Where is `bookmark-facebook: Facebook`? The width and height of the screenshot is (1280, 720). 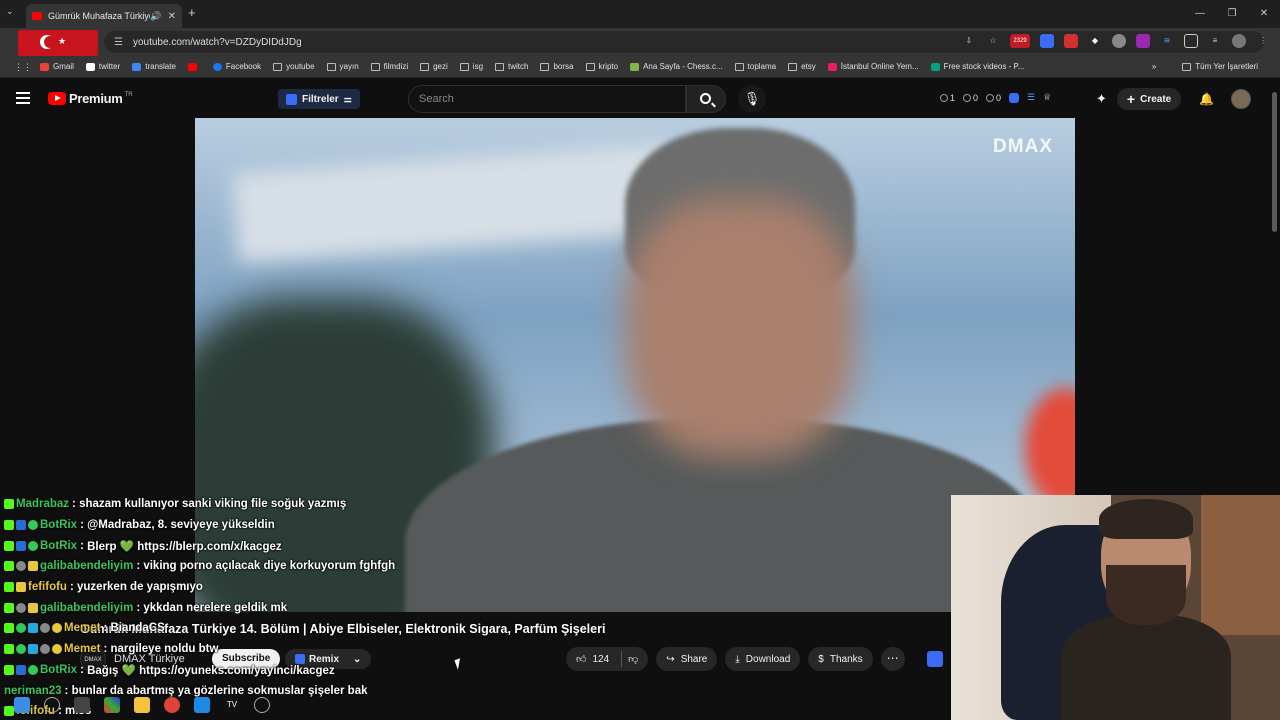 bookmark-facebook: Facebook is located at coordinates (236, 66).